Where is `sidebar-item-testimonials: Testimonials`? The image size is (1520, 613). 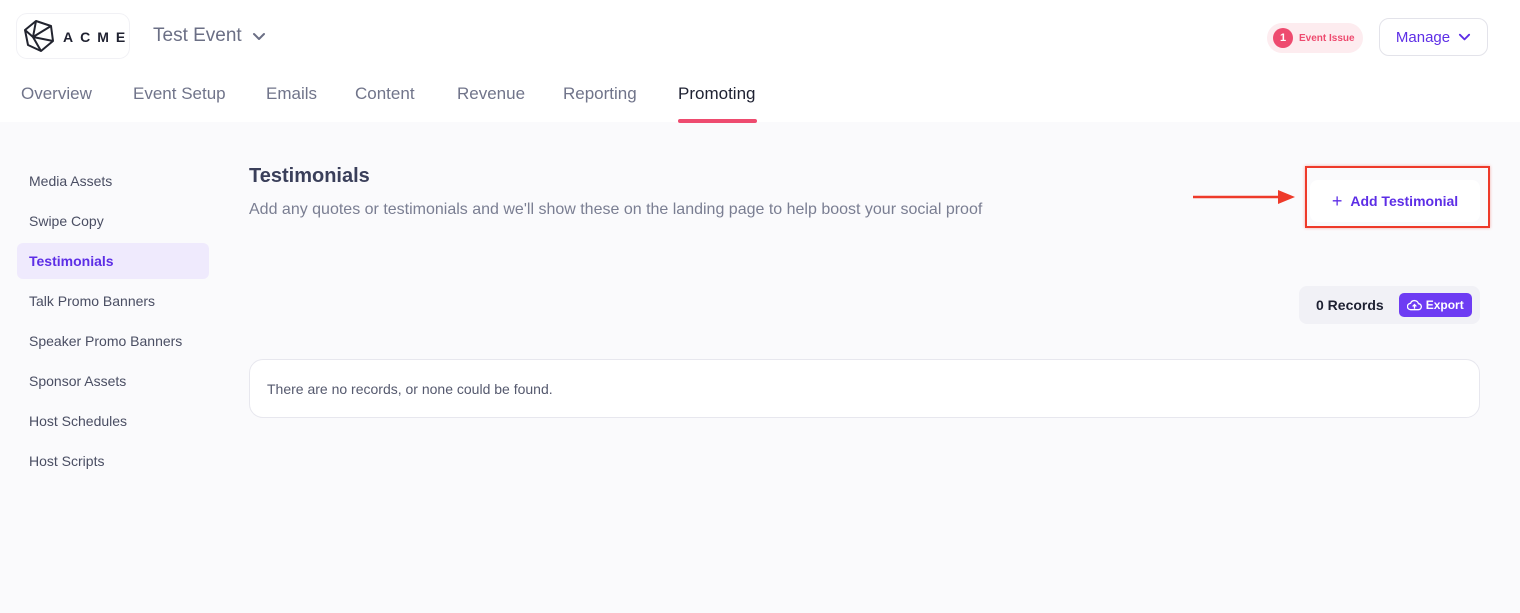
sidebar-item-testimonials: Testimonials is located at coordinates (113, 261).